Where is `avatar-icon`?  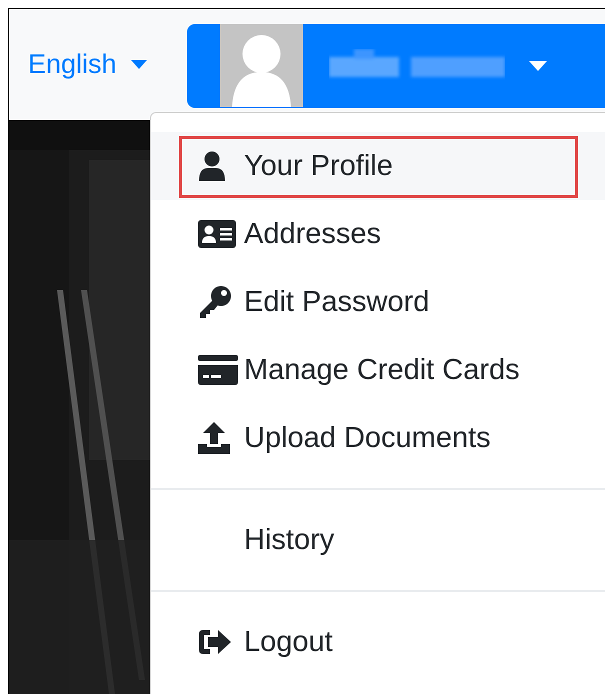 avatar-icon is located at coordinates (261, 65).